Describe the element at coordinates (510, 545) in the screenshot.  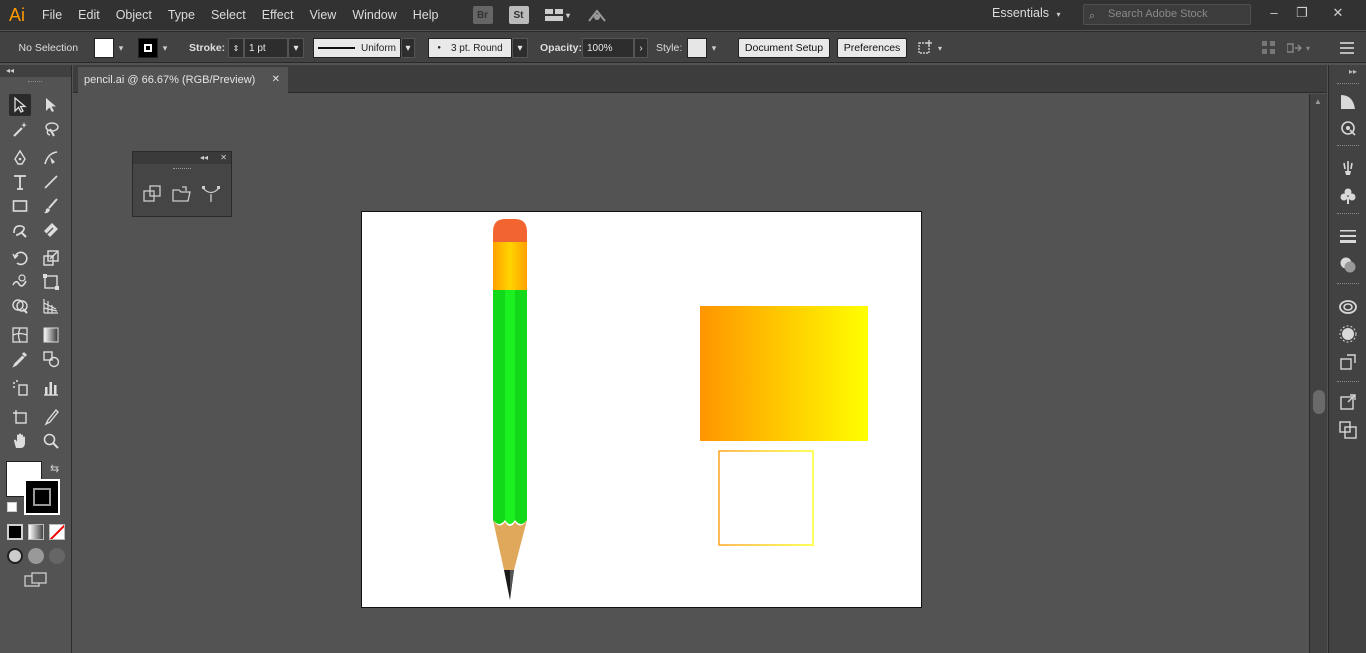
I see `pencil-wood` at that location.